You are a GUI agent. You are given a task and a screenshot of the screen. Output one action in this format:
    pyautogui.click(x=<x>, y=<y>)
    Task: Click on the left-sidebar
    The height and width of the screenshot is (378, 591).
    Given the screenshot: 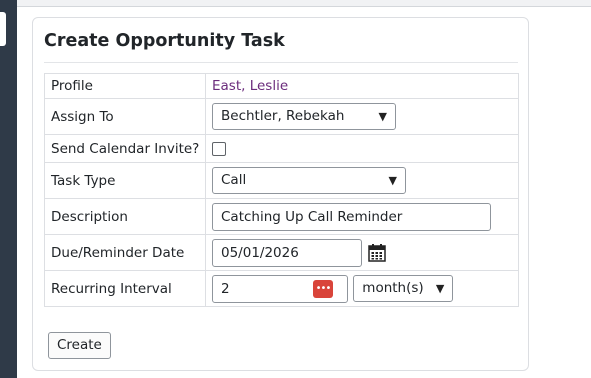 What is the action you would take?
    pyautogui.click(x=8, y=189)
    